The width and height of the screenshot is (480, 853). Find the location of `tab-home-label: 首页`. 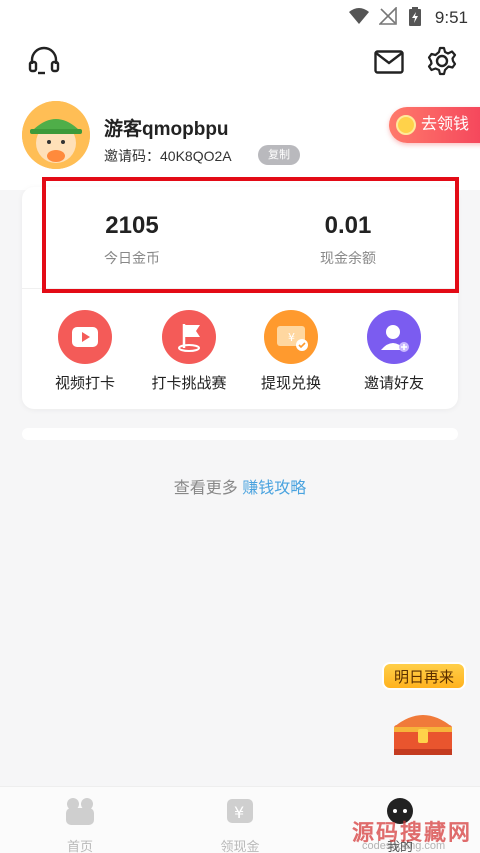

tab-home-label: 首页 is located at coordinates (79, 846).